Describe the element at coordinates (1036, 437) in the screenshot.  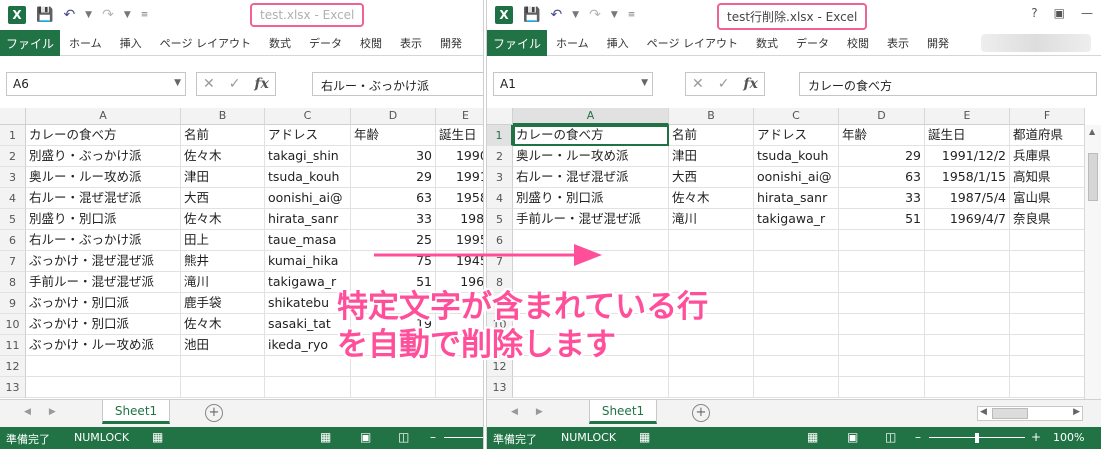
I see `zoom-in-icon: +` at that location.